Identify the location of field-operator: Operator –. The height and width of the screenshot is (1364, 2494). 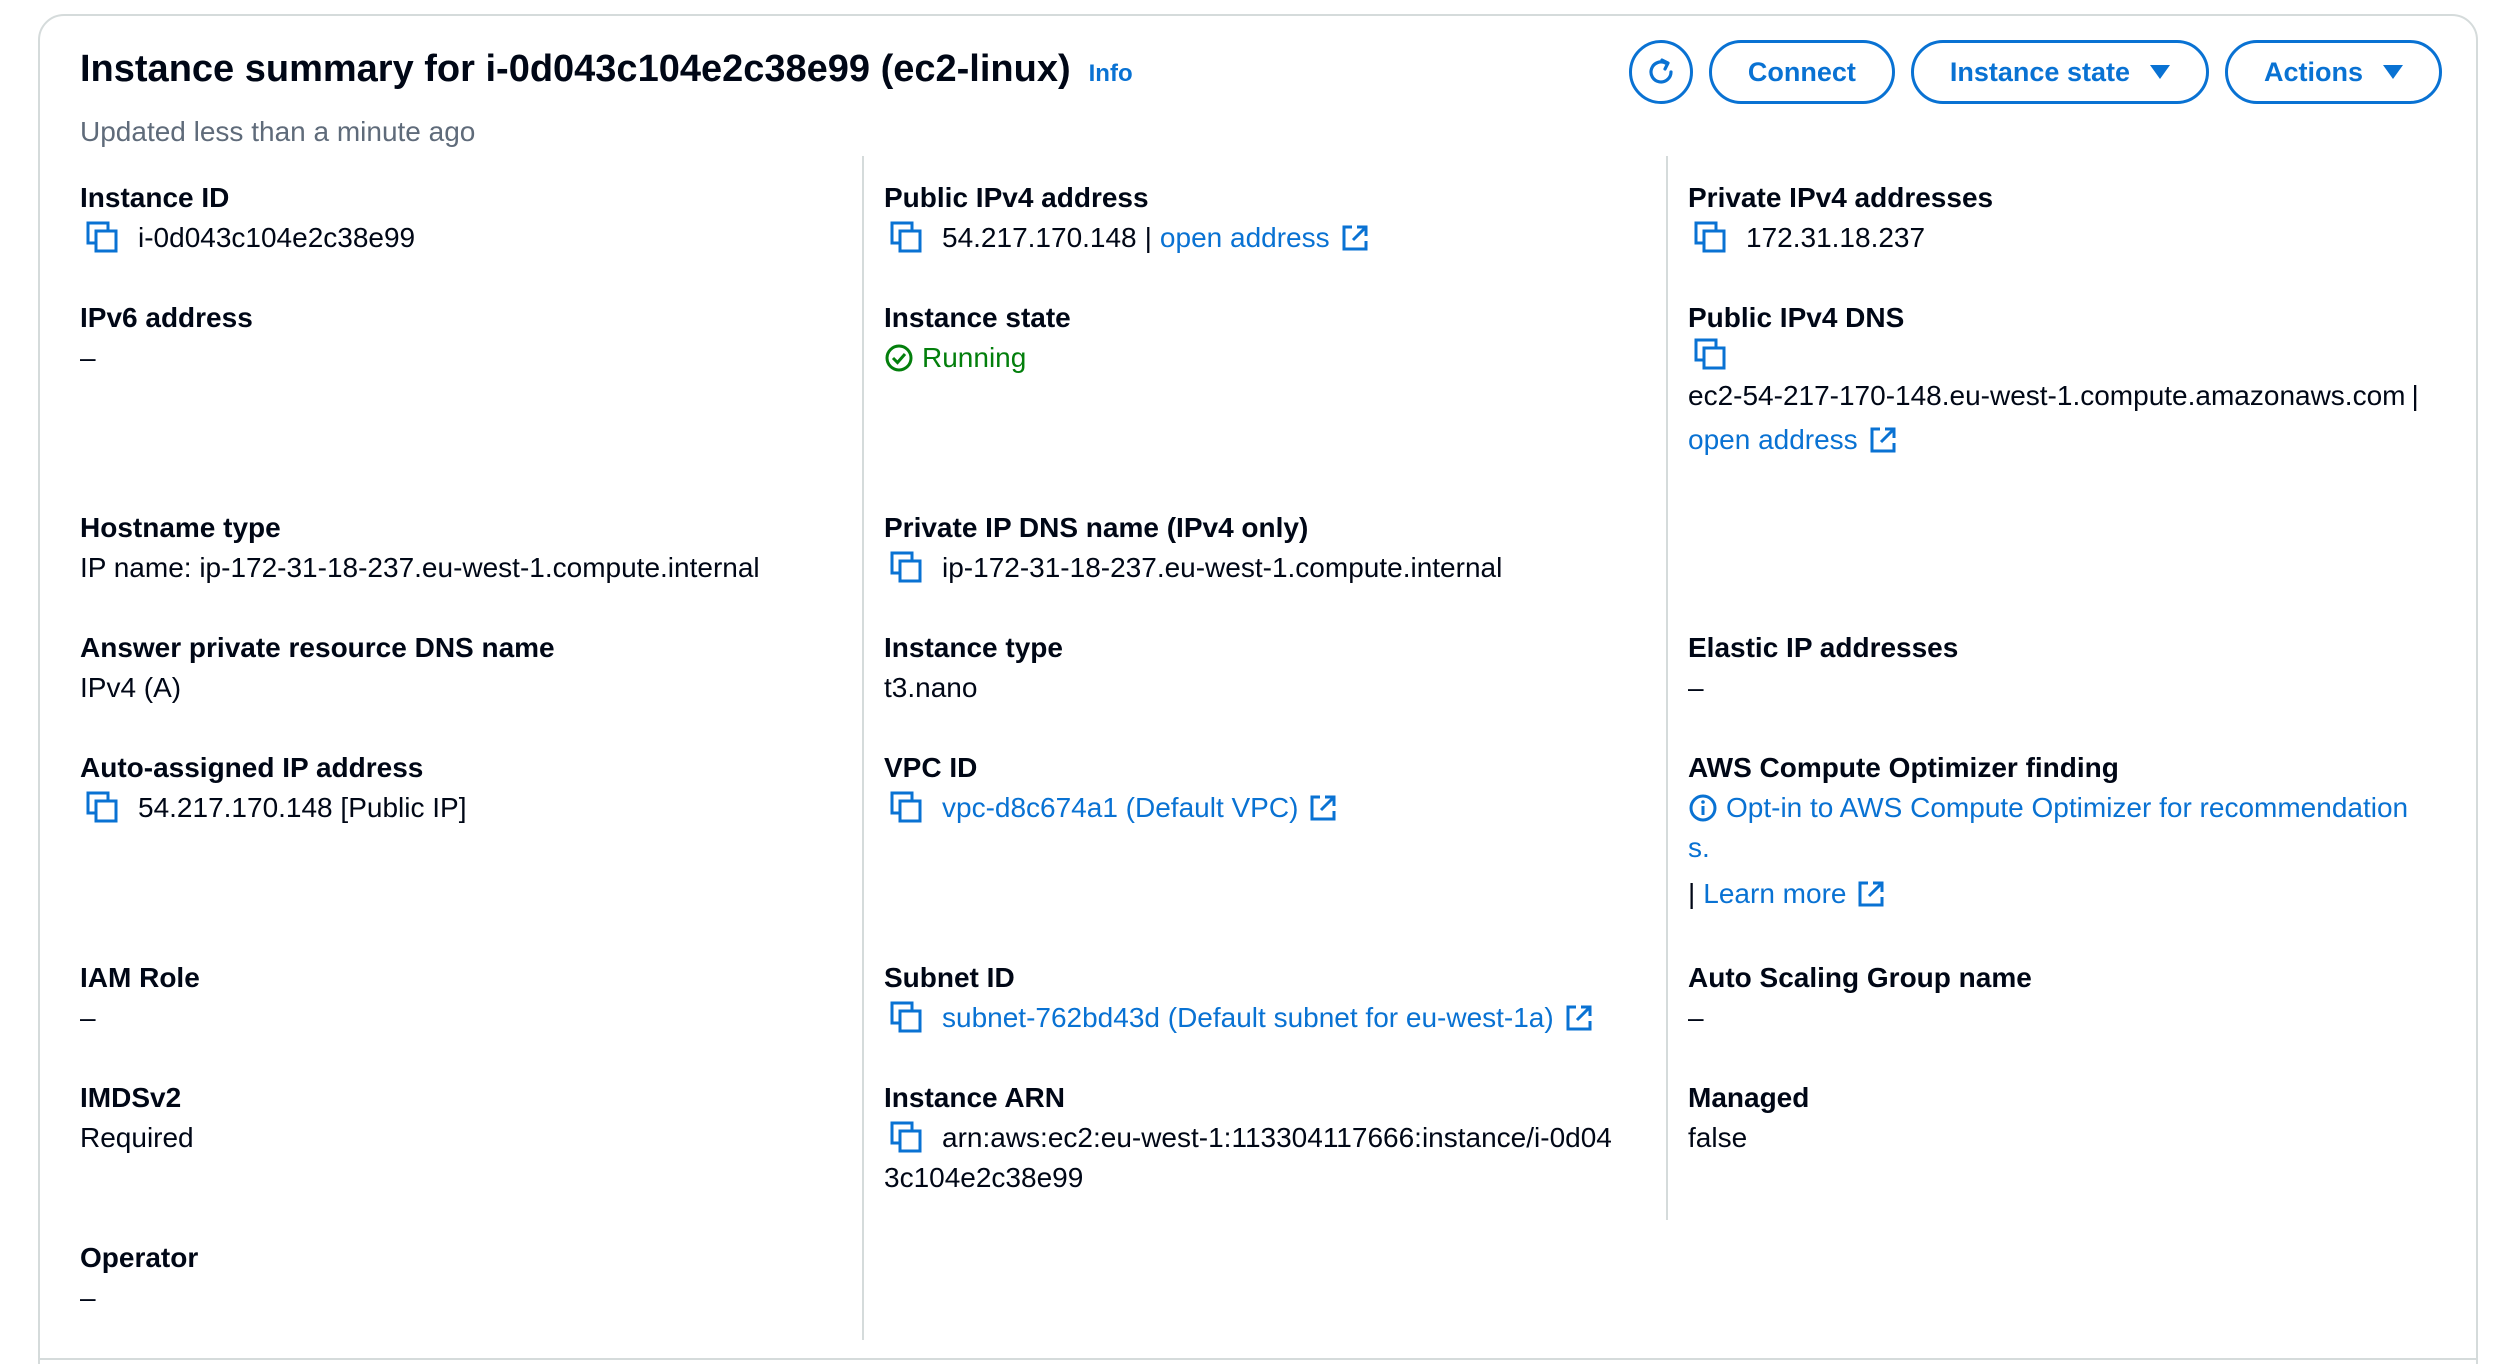
(470, 1278).